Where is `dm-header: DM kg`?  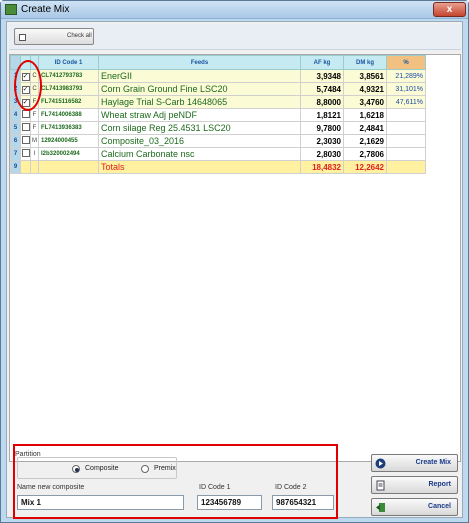
dm-header: DM kg is located at coordinates (365, 62).